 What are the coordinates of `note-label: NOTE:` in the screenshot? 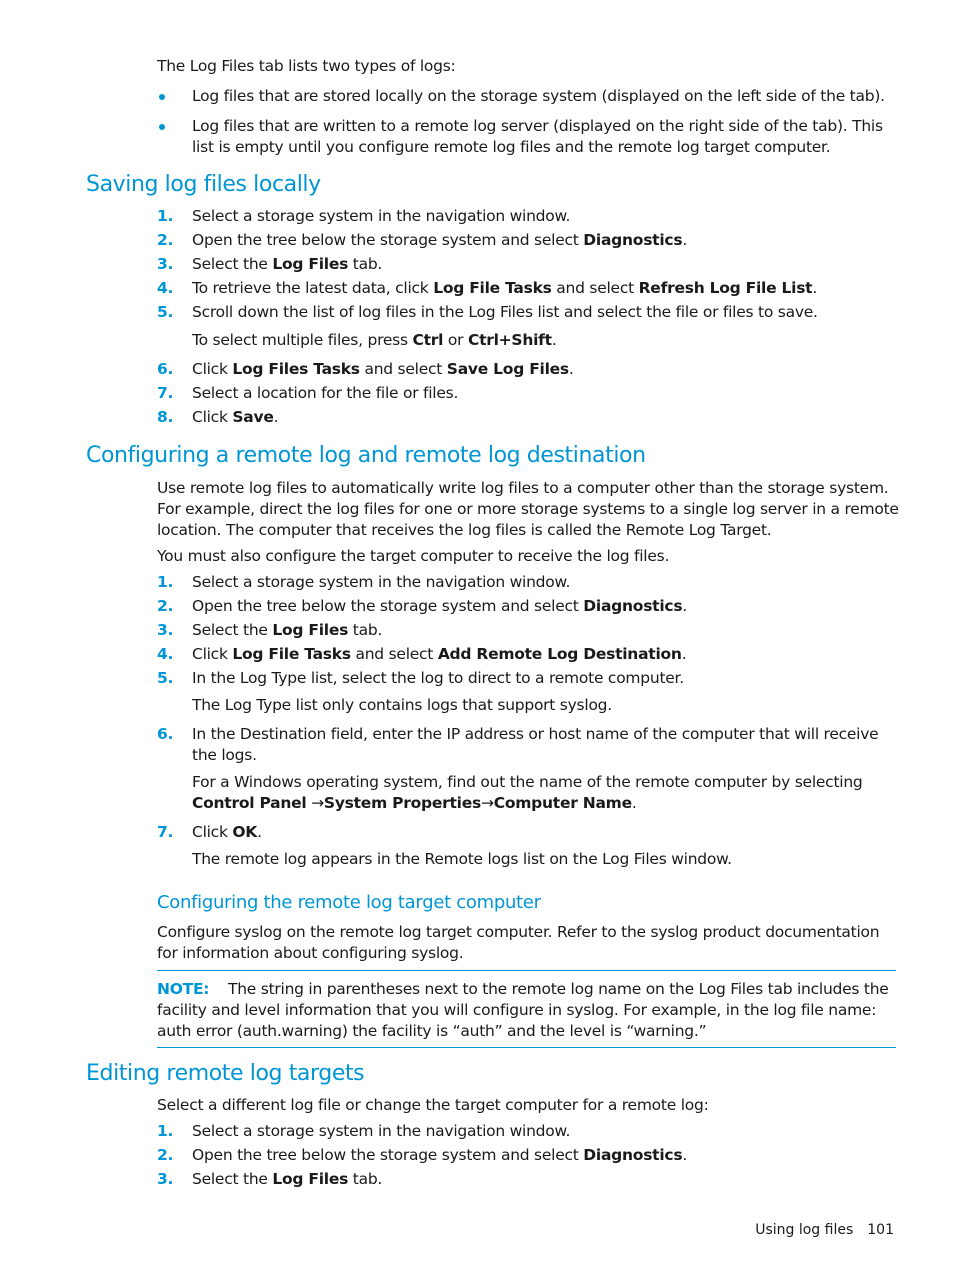 It's located at (183, 989).